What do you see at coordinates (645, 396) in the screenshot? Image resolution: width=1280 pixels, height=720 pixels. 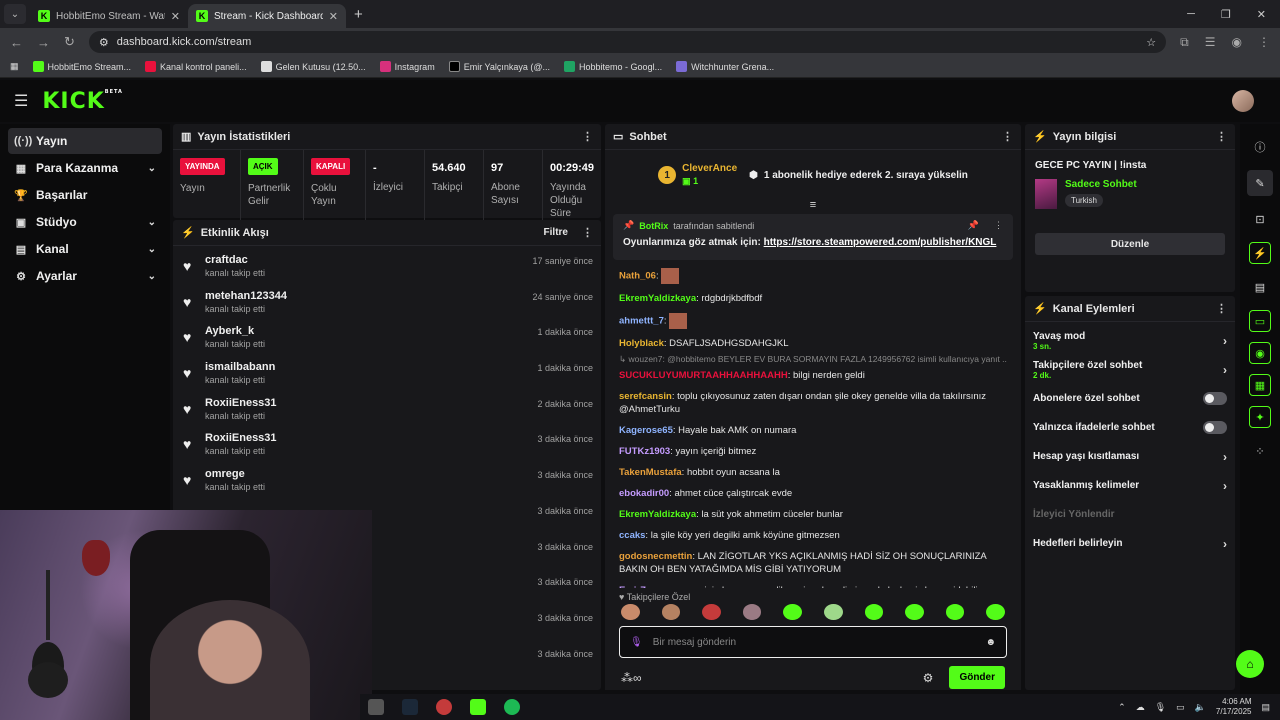 I see `chat-username: serefcansin` at bounding box center [645, 396].